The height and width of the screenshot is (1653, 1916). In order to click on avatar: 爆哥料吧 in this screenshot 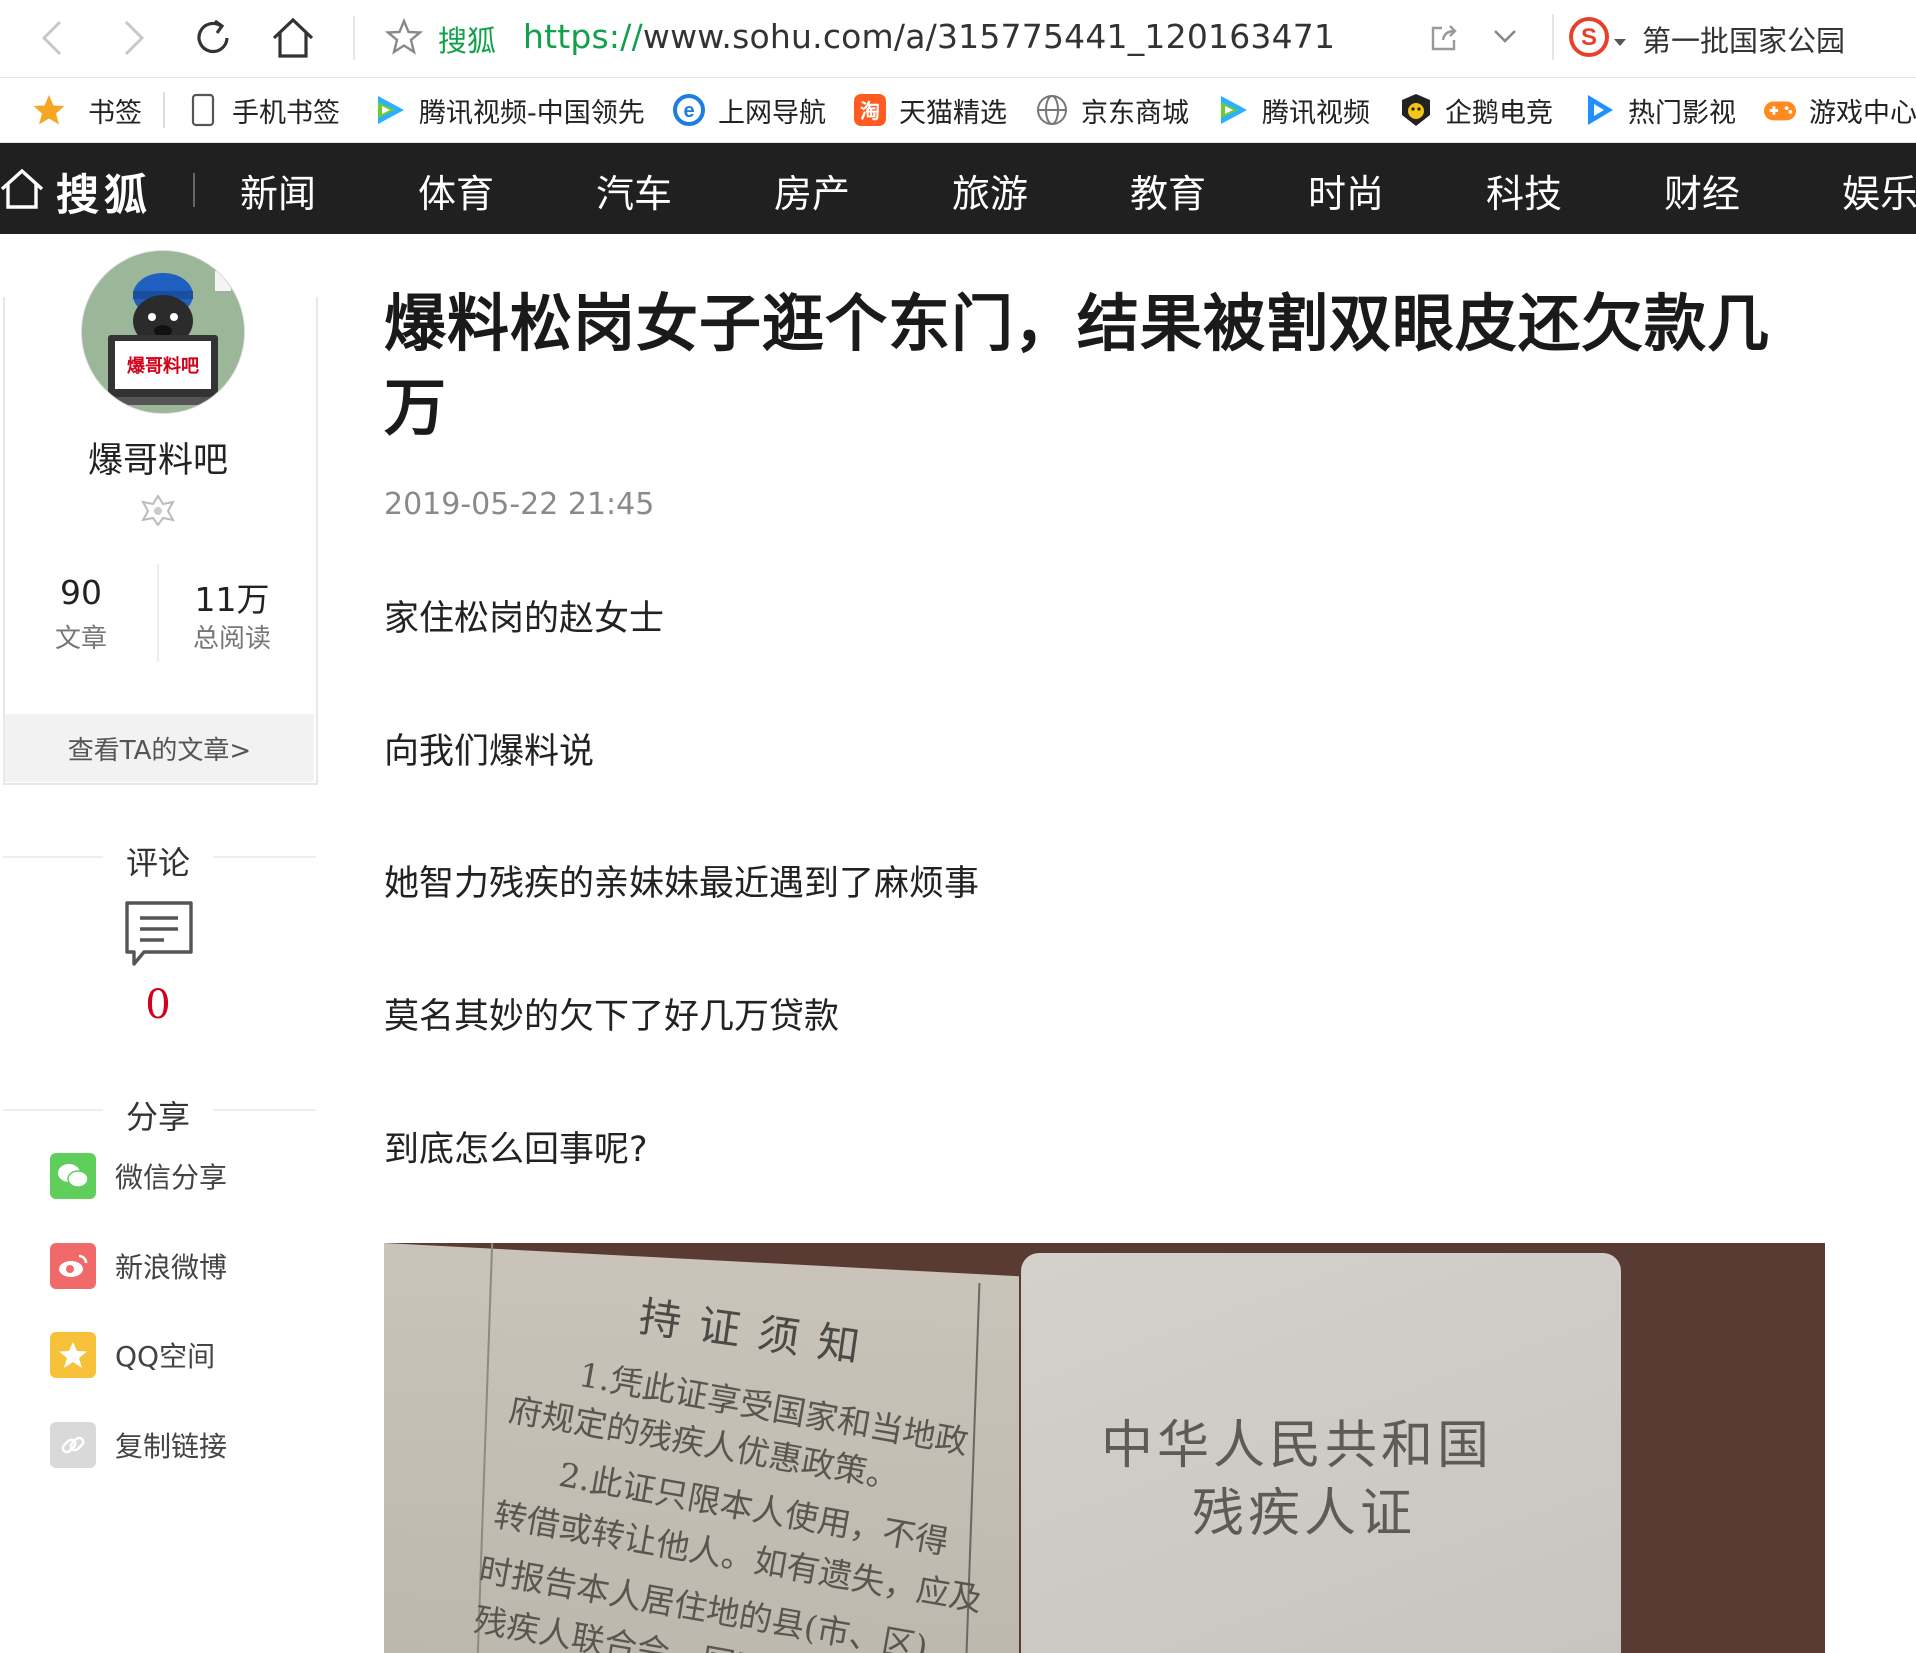, I will do `click(163, 332)`.